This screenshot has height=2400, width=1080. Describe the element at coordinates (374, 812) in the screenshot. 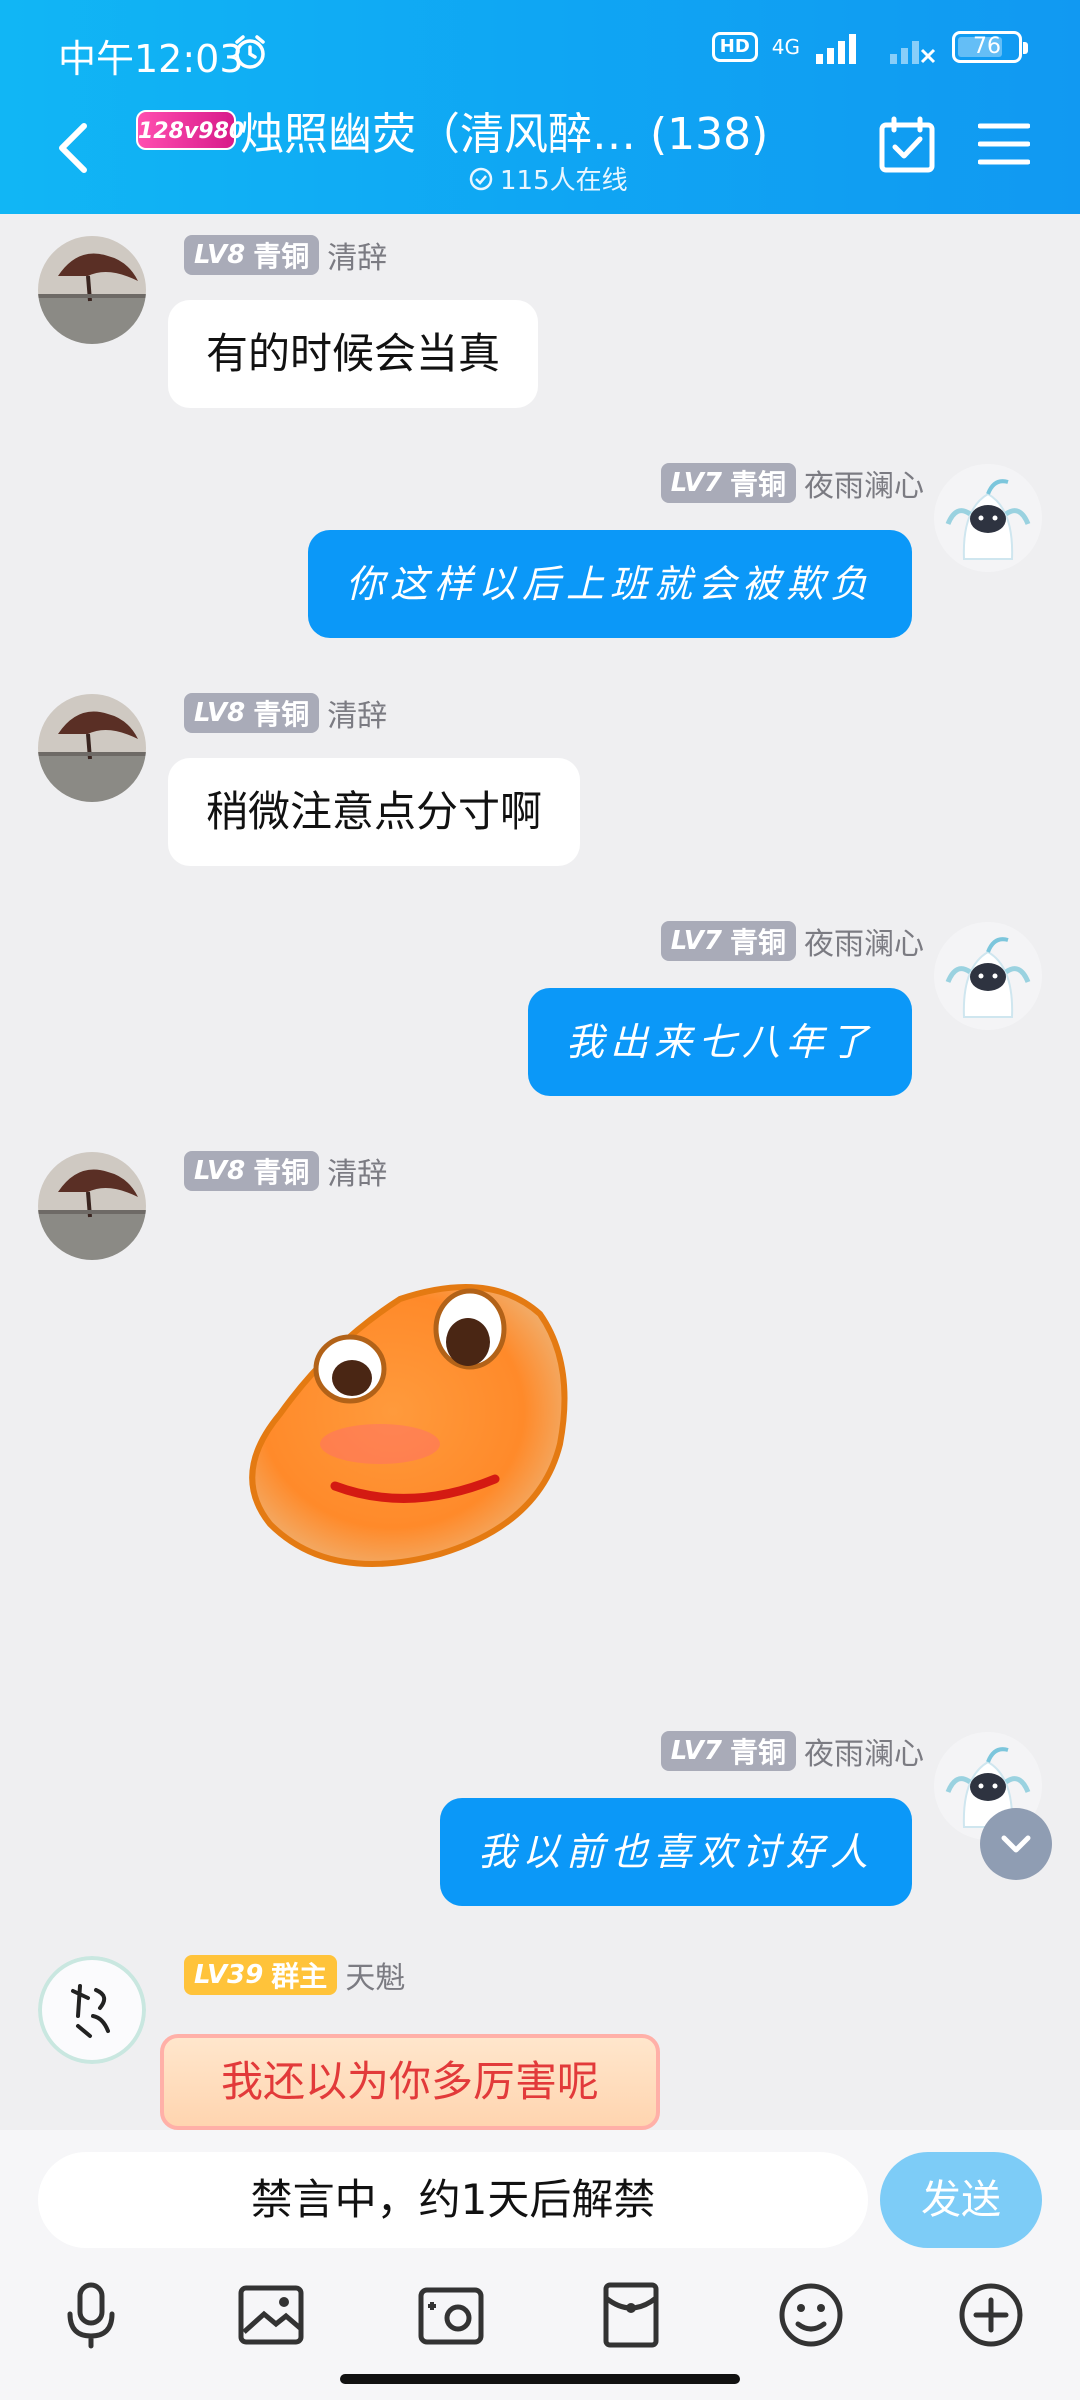

I see `message-bubble: 稍微注意点分寸啊` at that location.